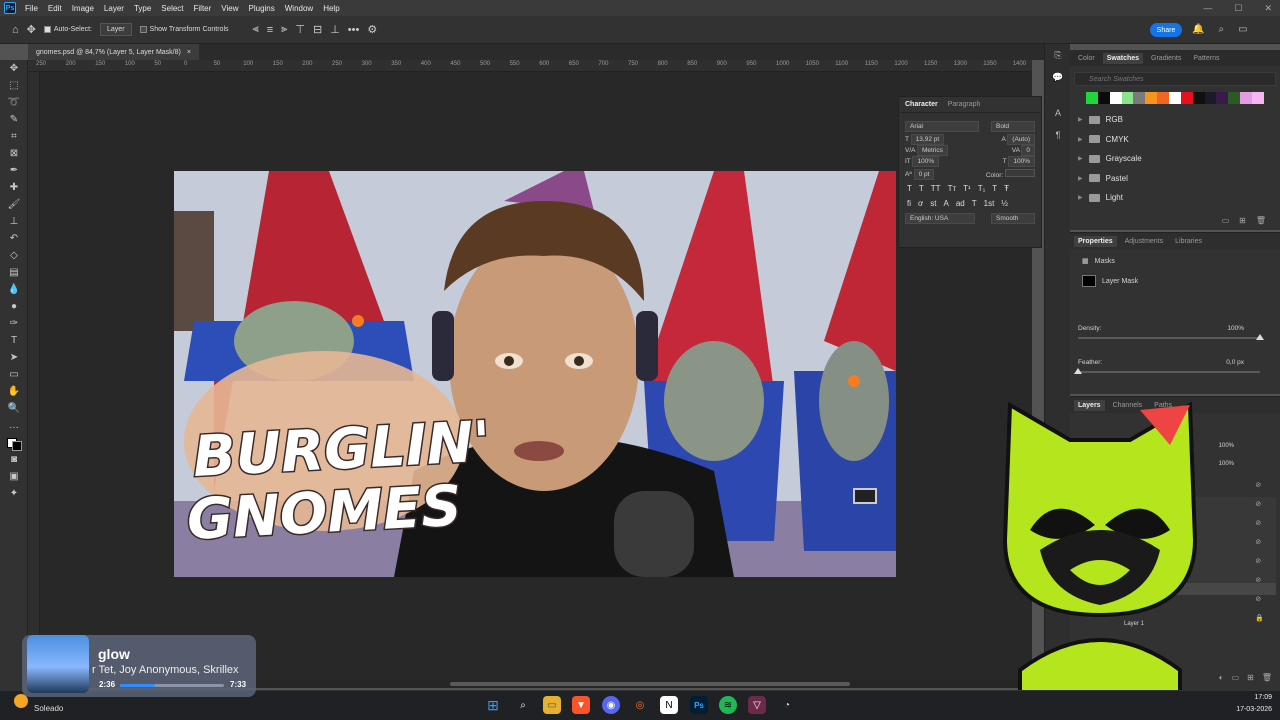 The image size is (1280, 720). Describe the element at coordinates (14, 255) in the screenshot. I see `eraser-tool-icon: ◇` at that location.